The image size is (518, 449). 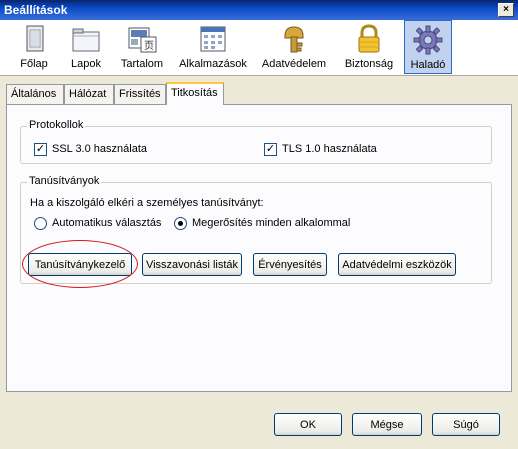 What do you see at coordinates (308, 424) in the screenshot?
I see `ok-button: OK` at bounding box center [308, 424].